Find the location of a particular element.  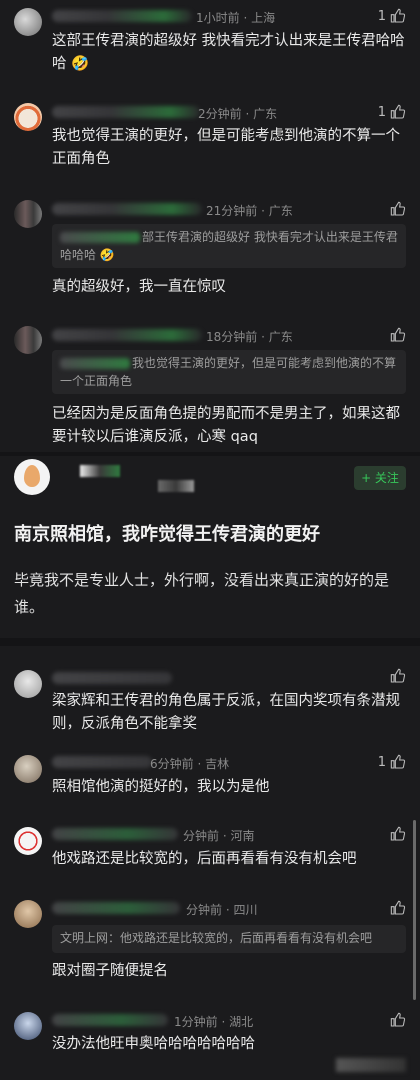

comment-text: 这部王传君演的超级好 我快看完才认出来是王传君哈哈哈 🤣 is located at coordinates (228, 52).